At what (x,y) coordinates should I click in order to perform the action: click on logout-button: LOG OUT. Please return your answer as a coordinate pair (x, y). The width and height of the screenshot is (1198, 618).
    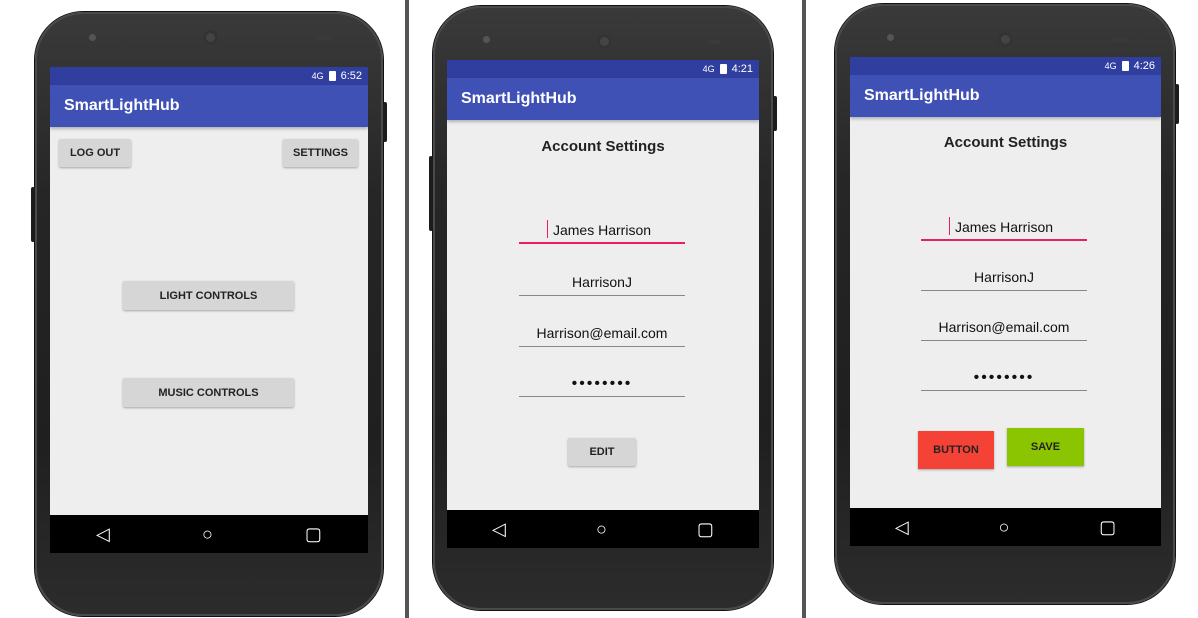
    Looking at the image, I should click on (95, 153).